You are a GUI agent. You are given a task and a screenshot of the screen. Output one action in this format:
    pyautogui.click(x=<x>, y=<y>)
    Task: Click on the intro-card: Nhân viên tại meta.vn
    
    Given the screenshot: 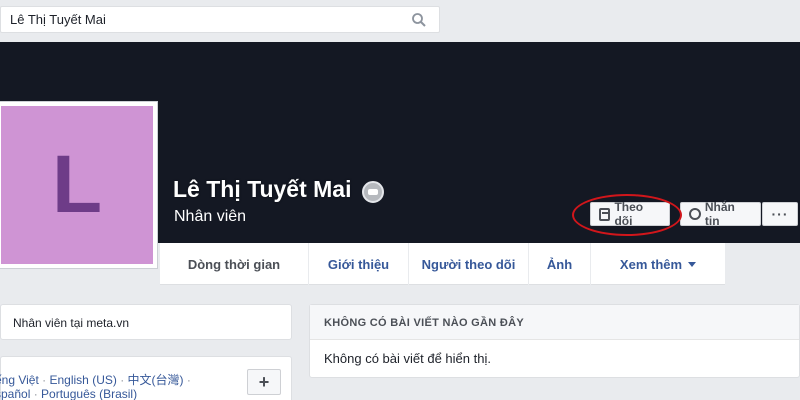 What is the action you would take?
    pyautogui.click(x=146, y=322)
    